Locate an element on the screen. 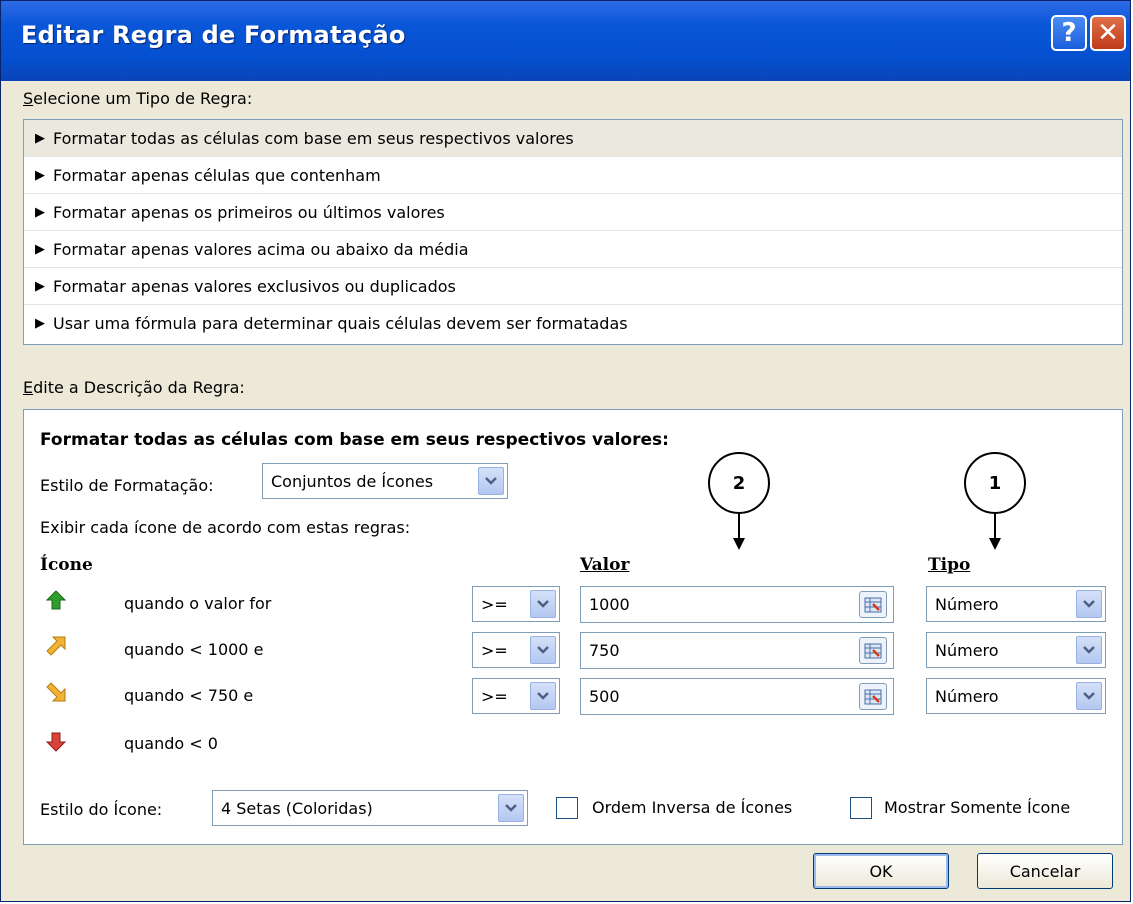 This screenshot has width=1133, height=904. icon-style-label: Estilo do Ícone: is located at coordinates (101, 809).